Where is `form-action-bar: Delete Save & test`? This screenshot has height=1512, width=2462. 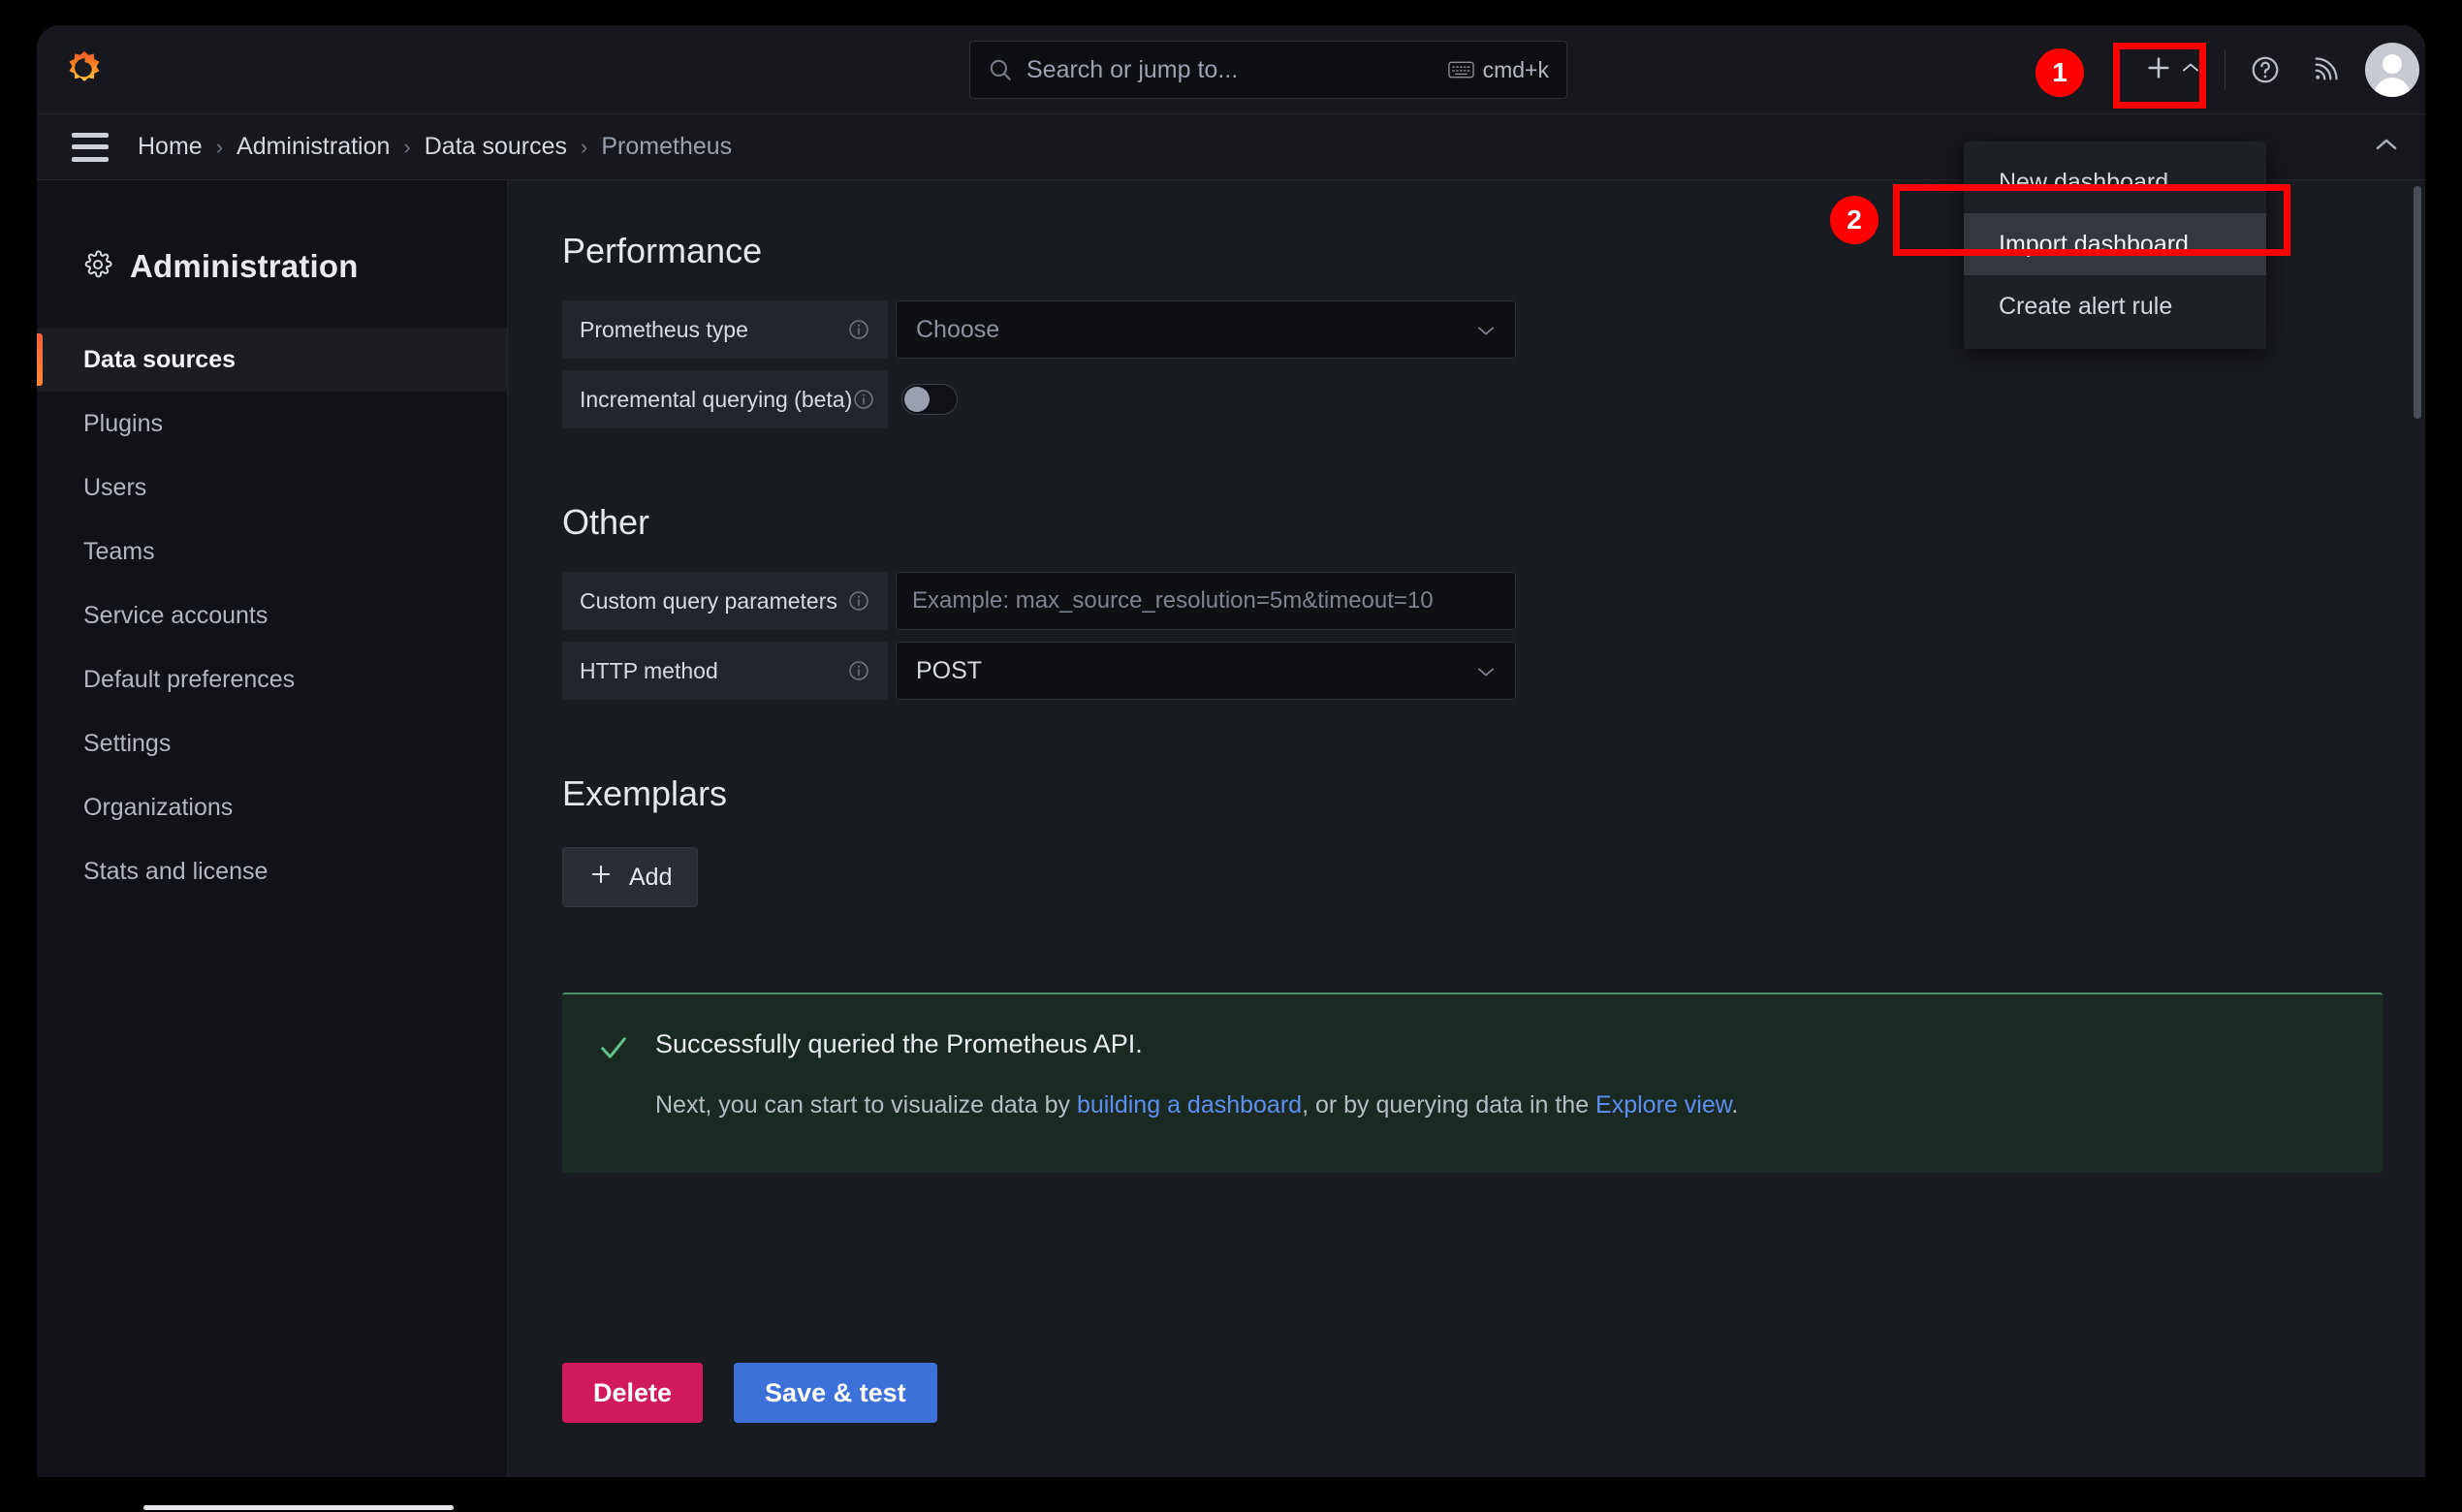
form-action-bar: Delete Save & test is located at coordinates (749, 1393).